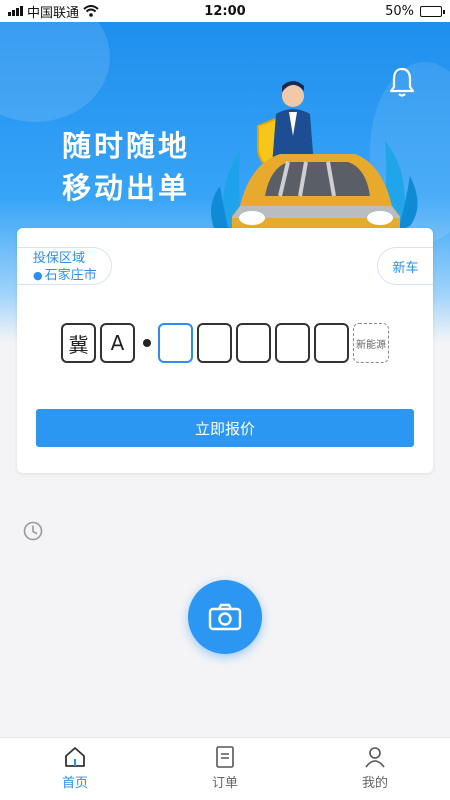 This screenshot has height=800, width=450. What do you see at coordinates (33, 531) in the screenshot?
I see `clock-icon` at bounding box center [33, 531].